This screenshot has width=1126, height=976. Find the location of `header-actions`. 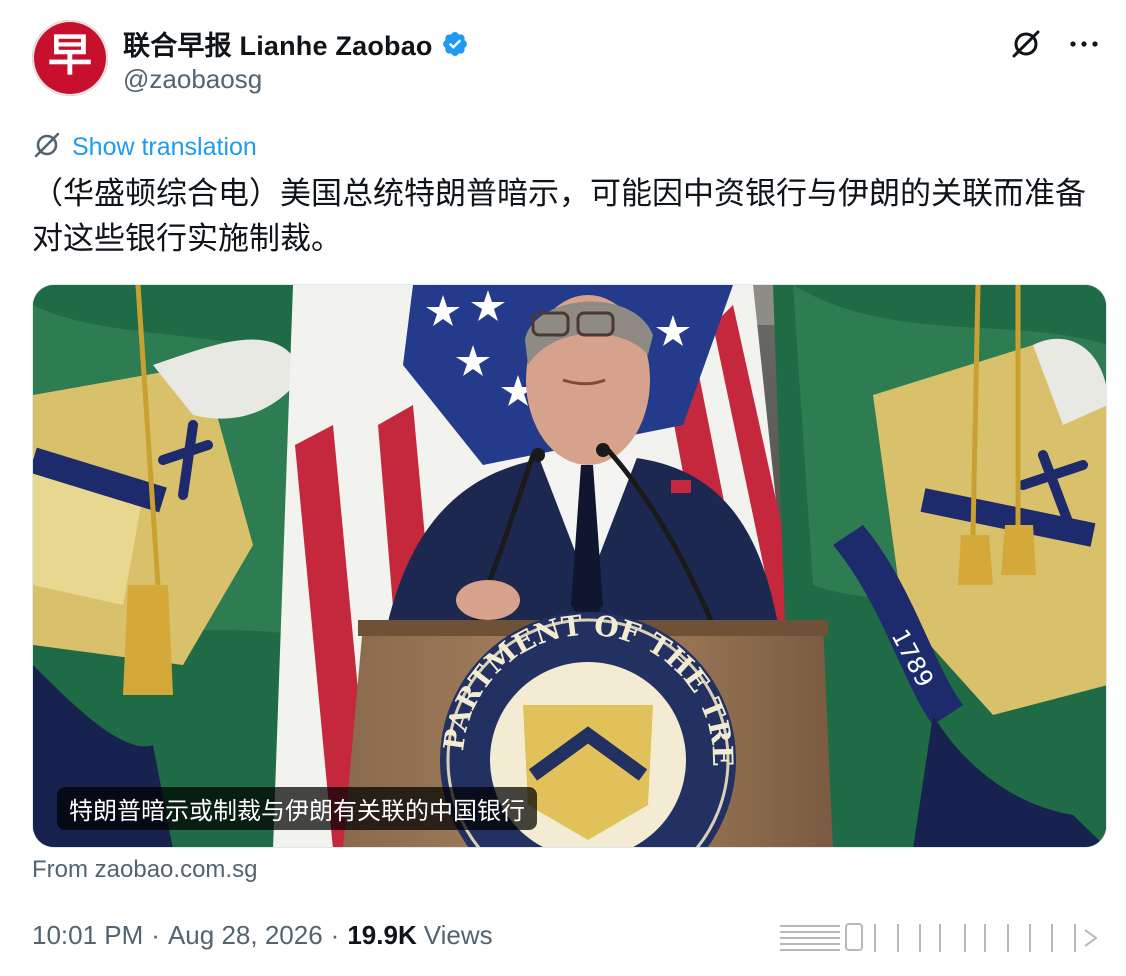

header-actions is located at coordinates (1055, 44).